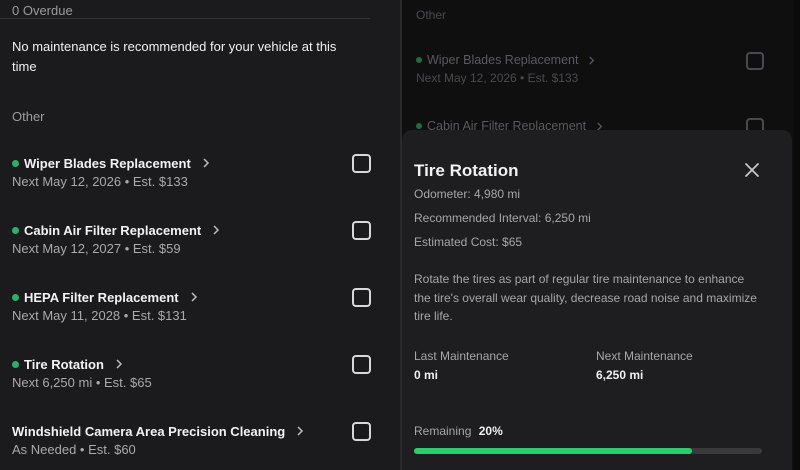 The width and height of the screenshot is (800, 470). Describe the element at coordinates (443, 431) in the screenshot. I see `remaining-label: Remaining` at that location.